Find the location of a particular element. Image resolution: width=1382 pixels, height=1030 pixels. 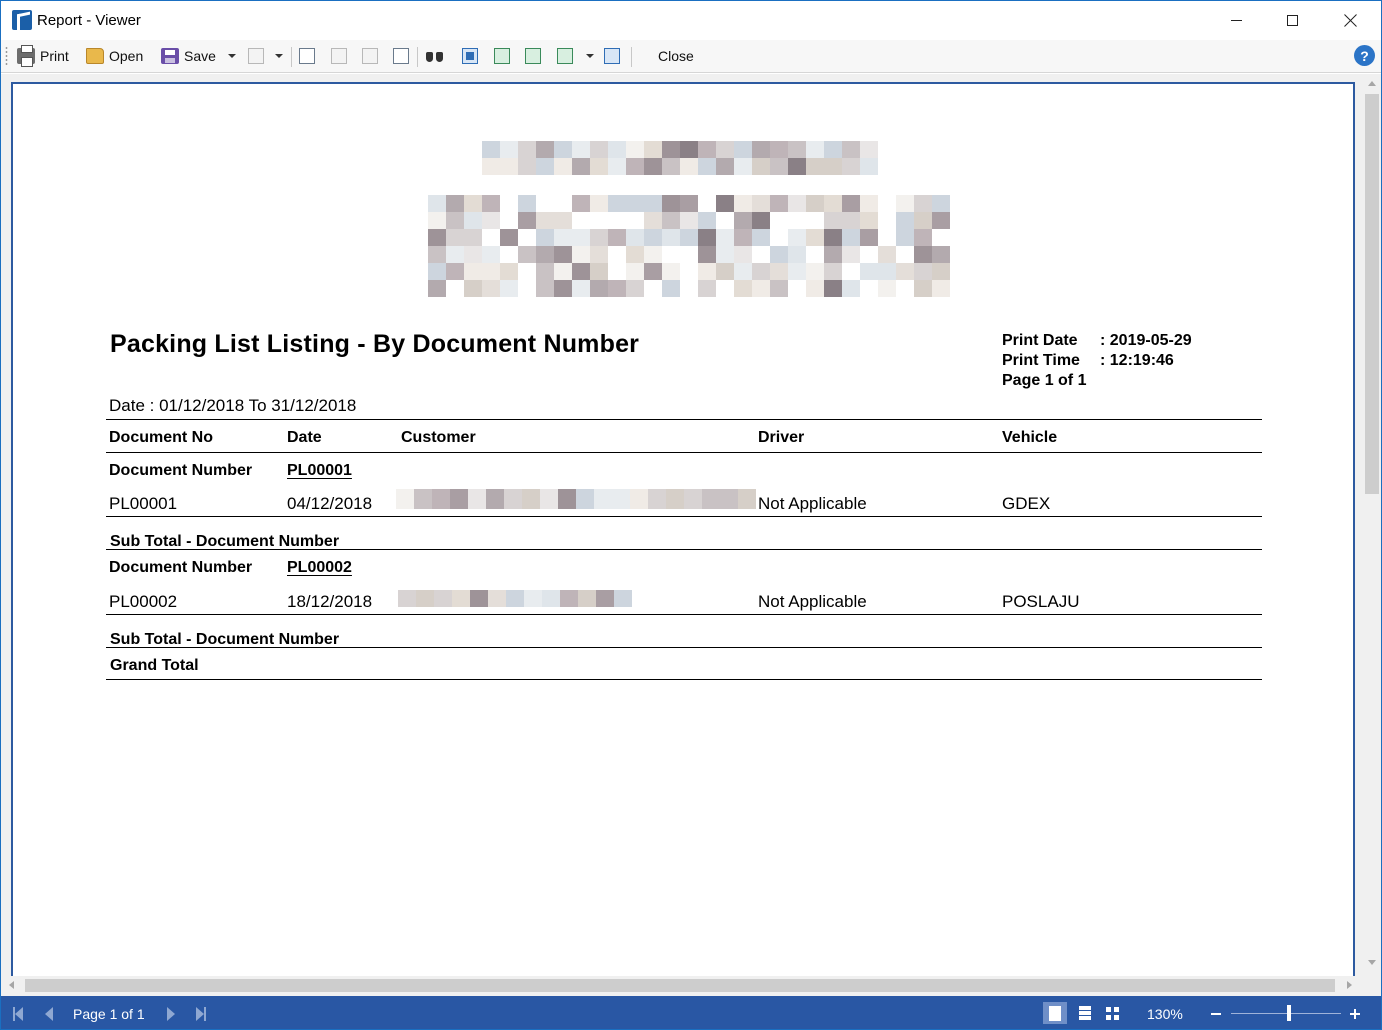

open-button: Open is located at coordinates (114, 56).